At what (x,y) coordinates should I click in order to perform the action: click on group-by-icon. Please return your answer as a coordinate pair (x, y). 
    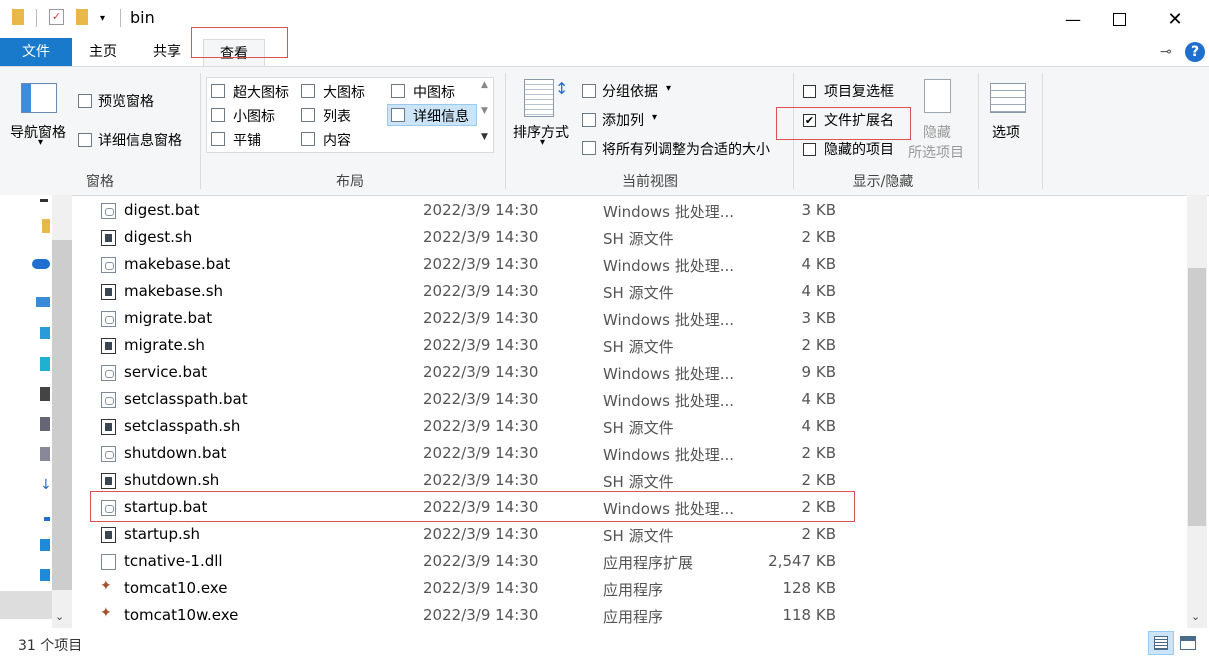
    Looking at the image, I should click on (589, 91).